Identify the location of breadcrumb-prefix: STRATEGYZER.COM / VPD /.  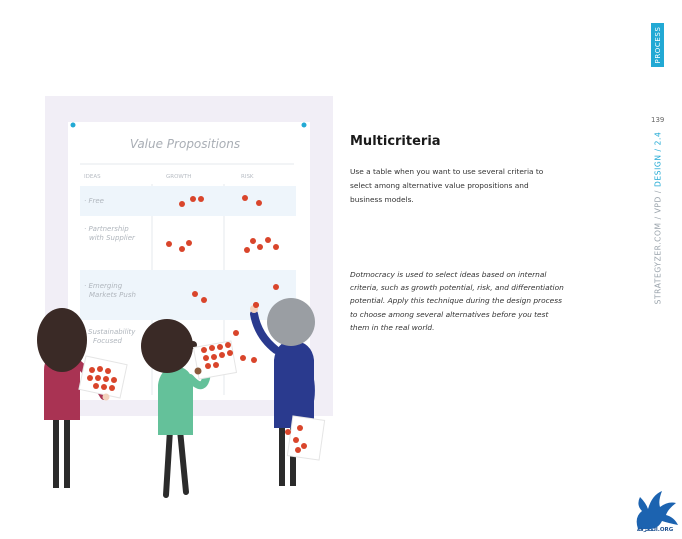
(658, 245).